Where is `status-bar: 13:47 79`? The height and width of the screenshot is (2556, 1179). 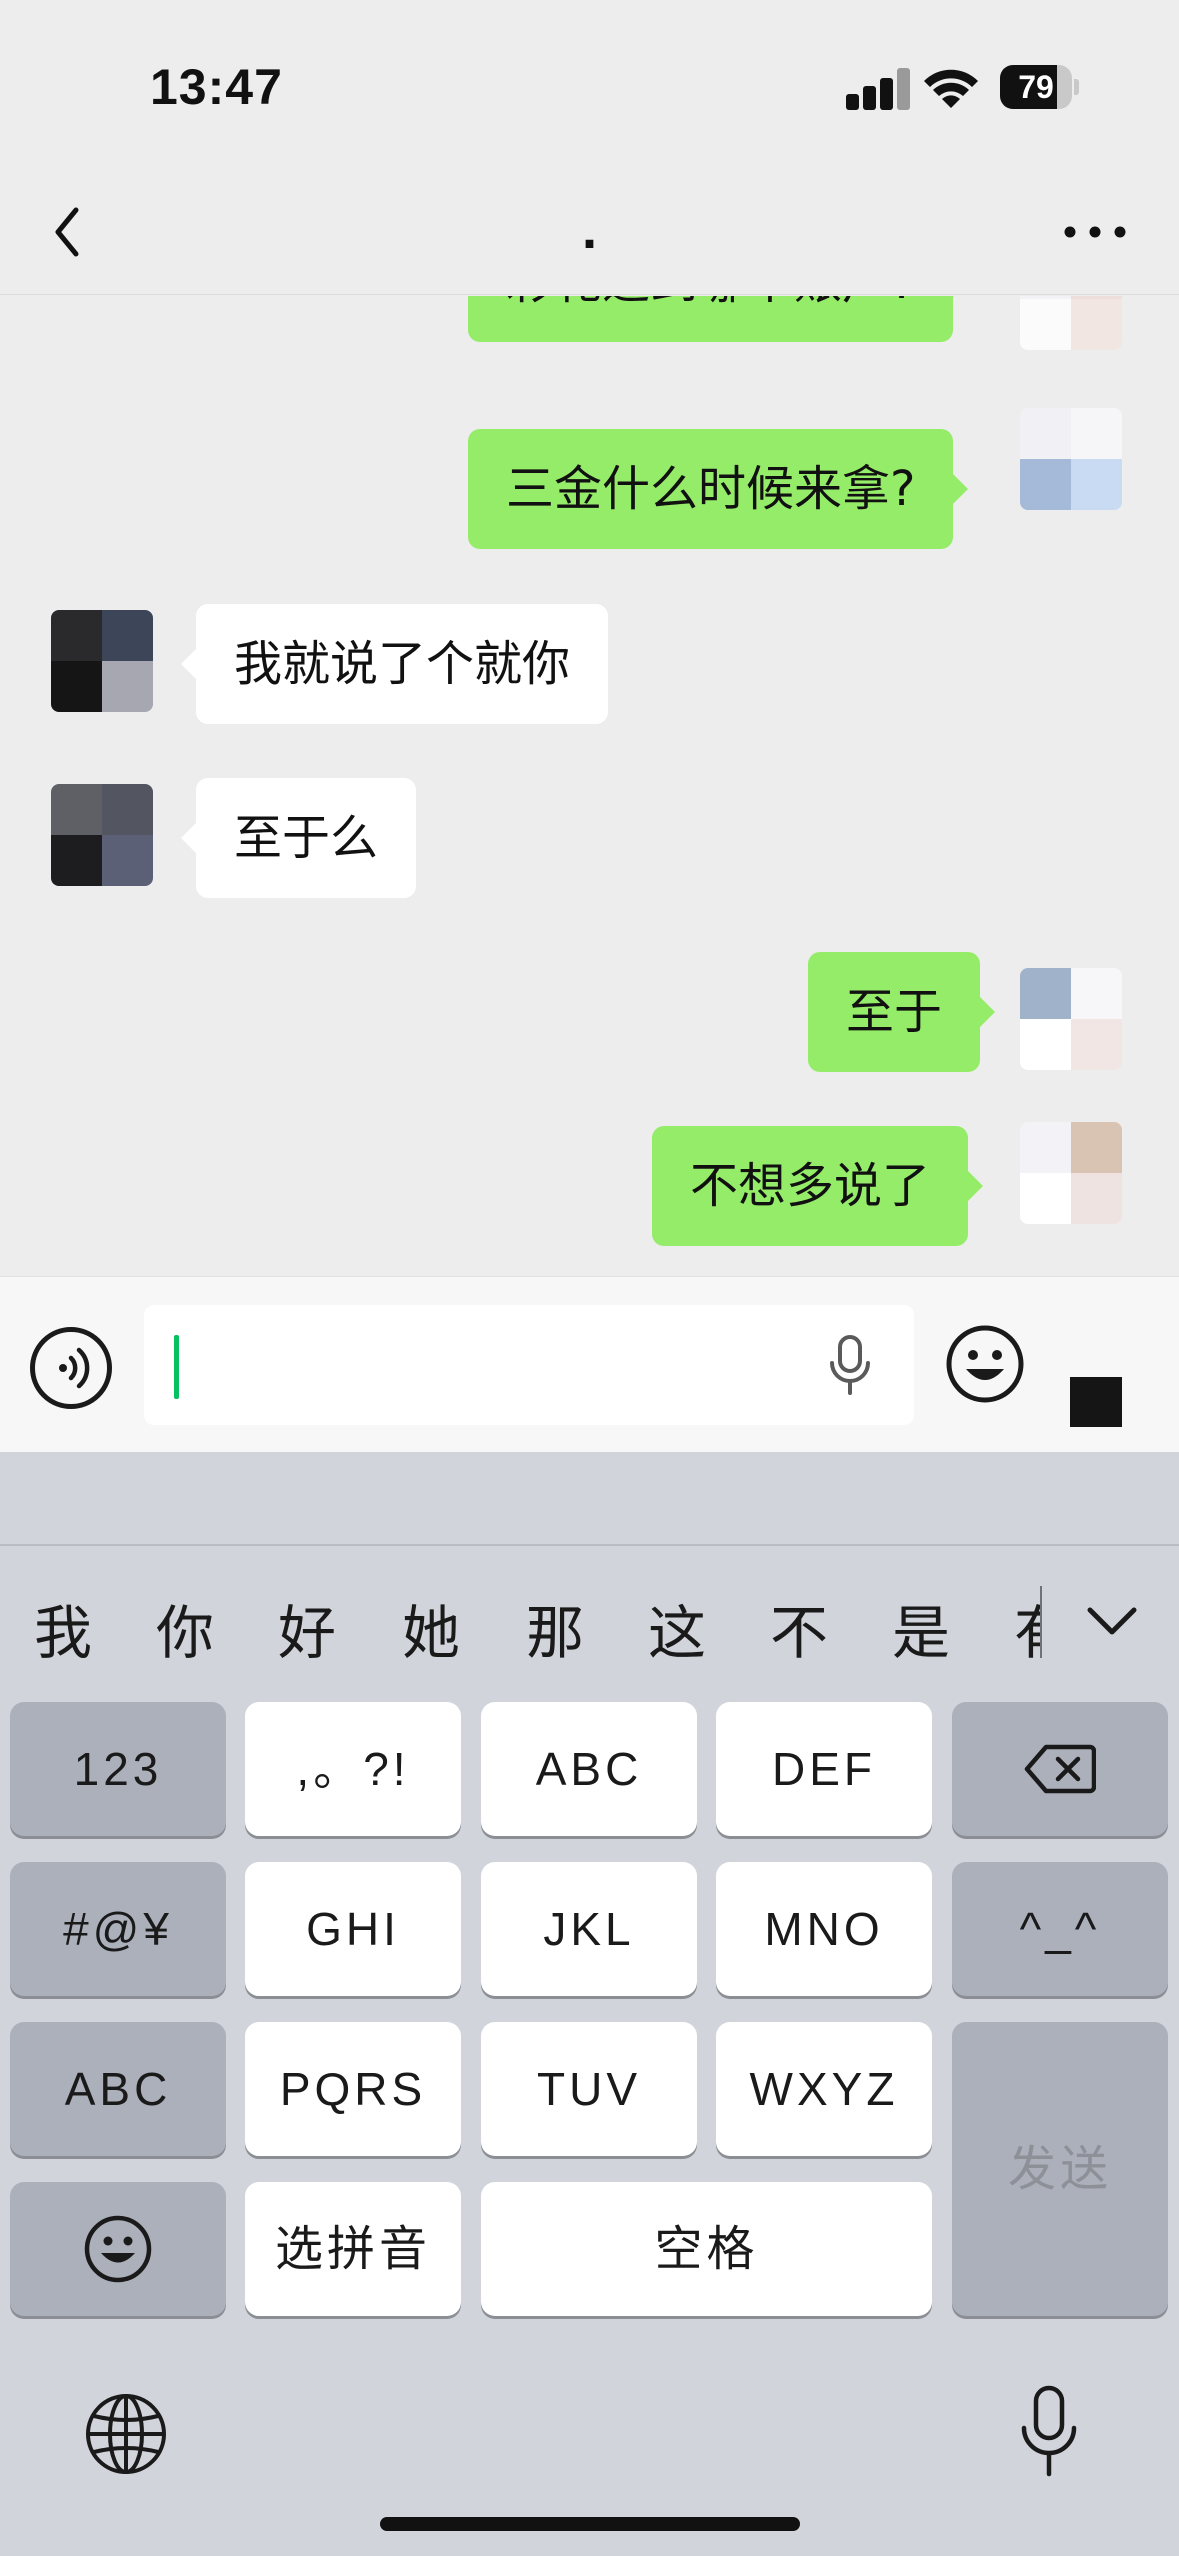 status-bar: 13:47 79 is located at coordinates (589, 85).